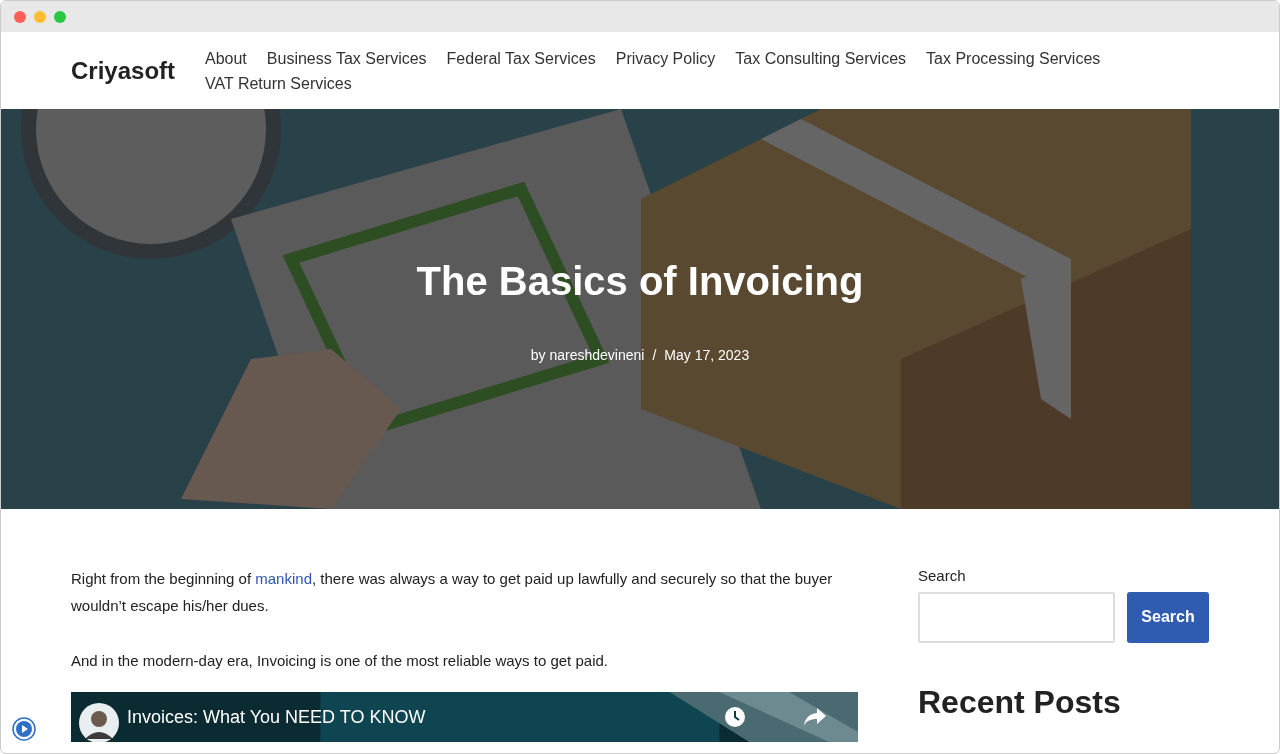 This screenshot has height=754, width=1280. I want to click on post-title: The Basics of Invoicing, so click(640, 281).